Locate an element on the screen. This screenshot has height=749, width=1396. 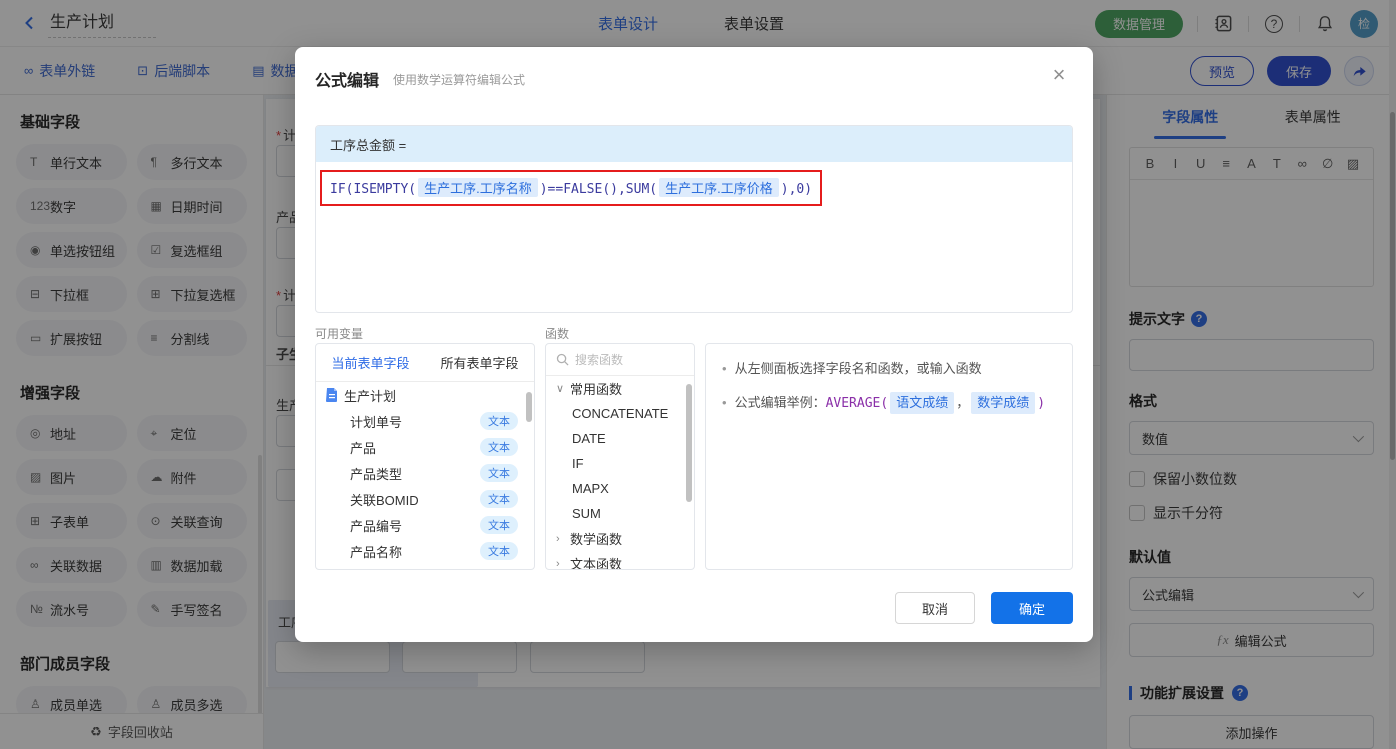
modal-header: 公式编辑 使用数学运算符编辑公式 is located at coordinates (694, 69).